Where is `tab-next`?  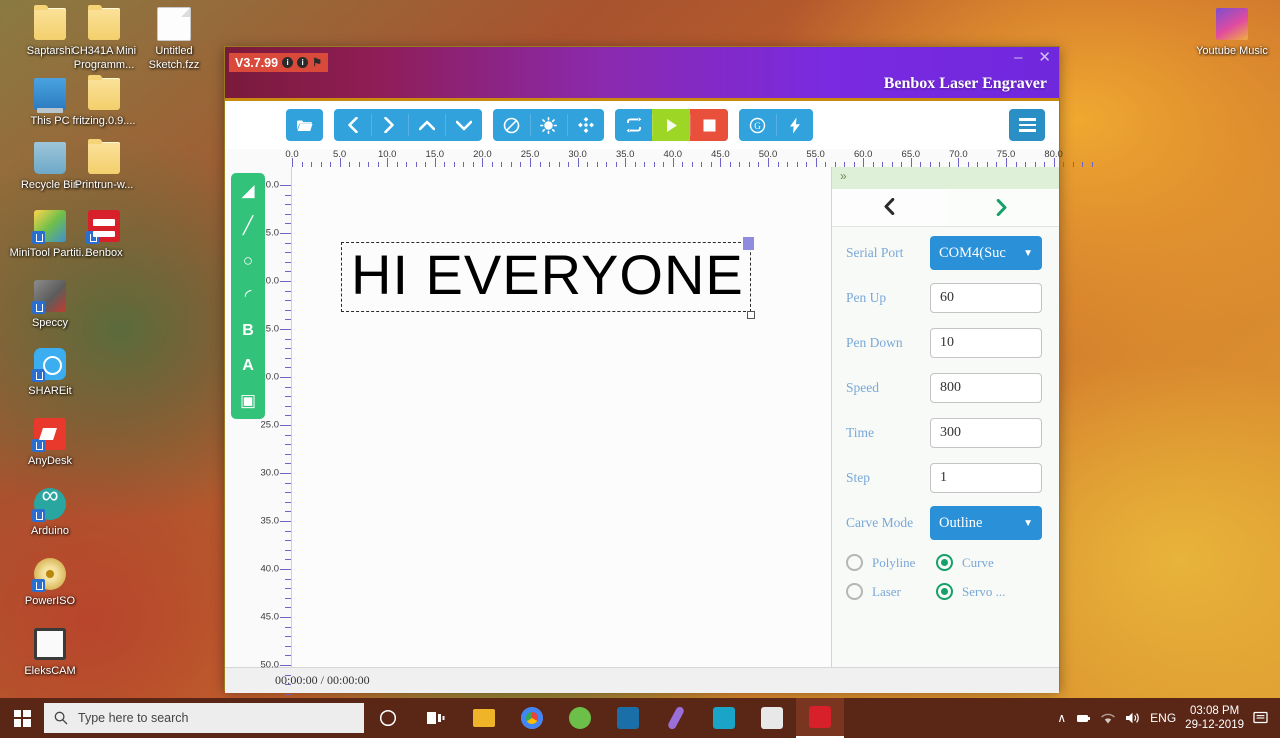 tab-next is located at coordinates (1002, 207).